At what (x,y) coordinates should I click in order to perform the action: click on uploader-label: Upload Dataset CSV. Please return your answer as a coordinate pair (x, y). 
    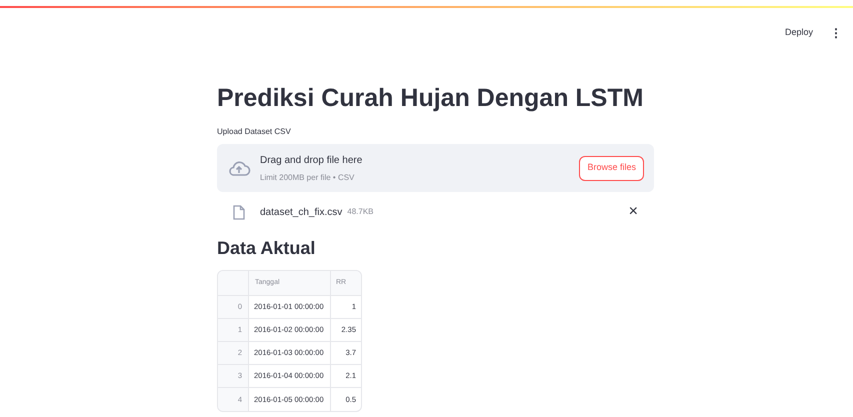
    Looking at the image, I should click on (254, 132).